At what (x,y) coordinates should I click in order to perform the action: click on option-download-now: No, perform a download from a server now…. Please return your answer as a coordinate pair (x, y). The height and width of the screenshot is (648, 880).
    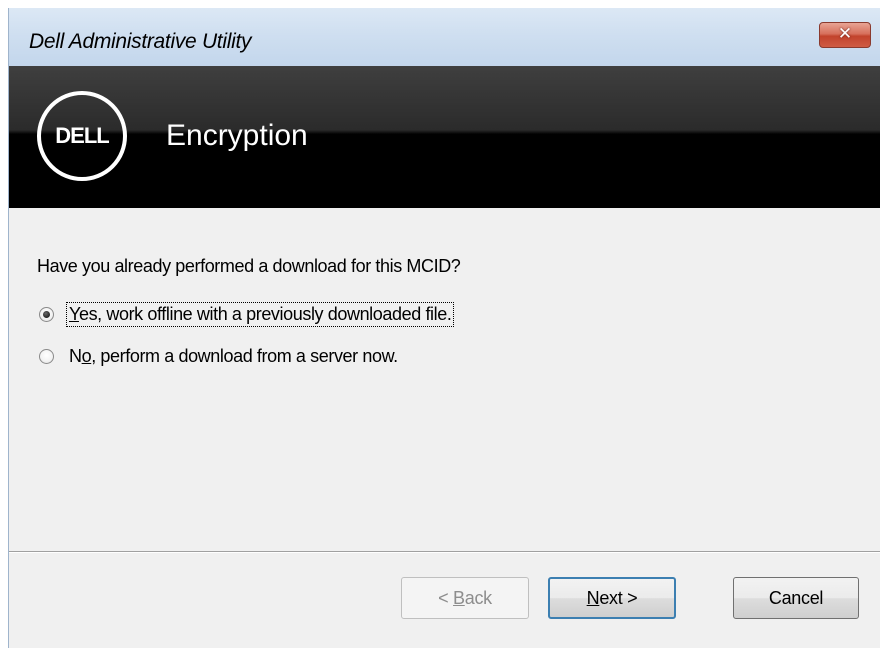
    Looking at the image, I should click on (219, 356).